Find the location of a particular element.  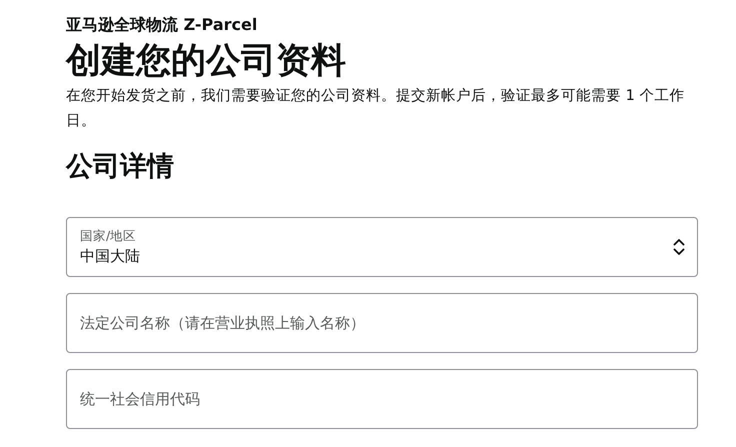

field-label: 国家/地区 is located at coordinates (108, 236).